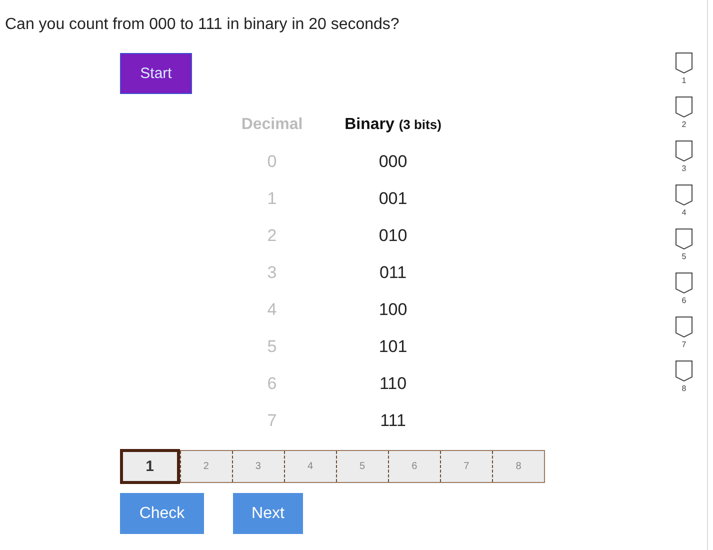 This screenshot has width=713, height=550. Describe the element at coordinates (393, 162) in the screenshot. I see `table-cell-text: 000` at that location.